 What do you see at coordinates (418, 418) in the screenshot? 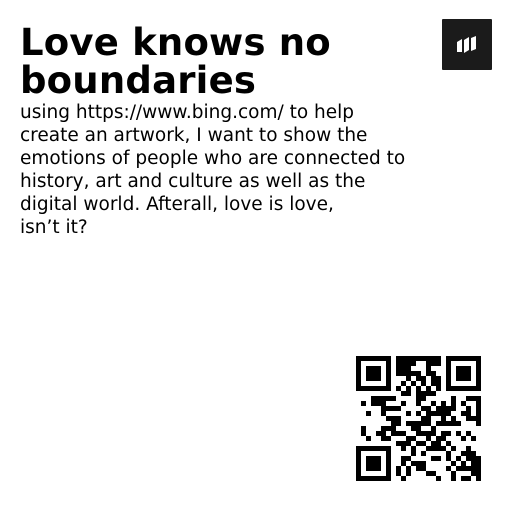
I see `qr-code-icon` at bounding box center [418, 418].